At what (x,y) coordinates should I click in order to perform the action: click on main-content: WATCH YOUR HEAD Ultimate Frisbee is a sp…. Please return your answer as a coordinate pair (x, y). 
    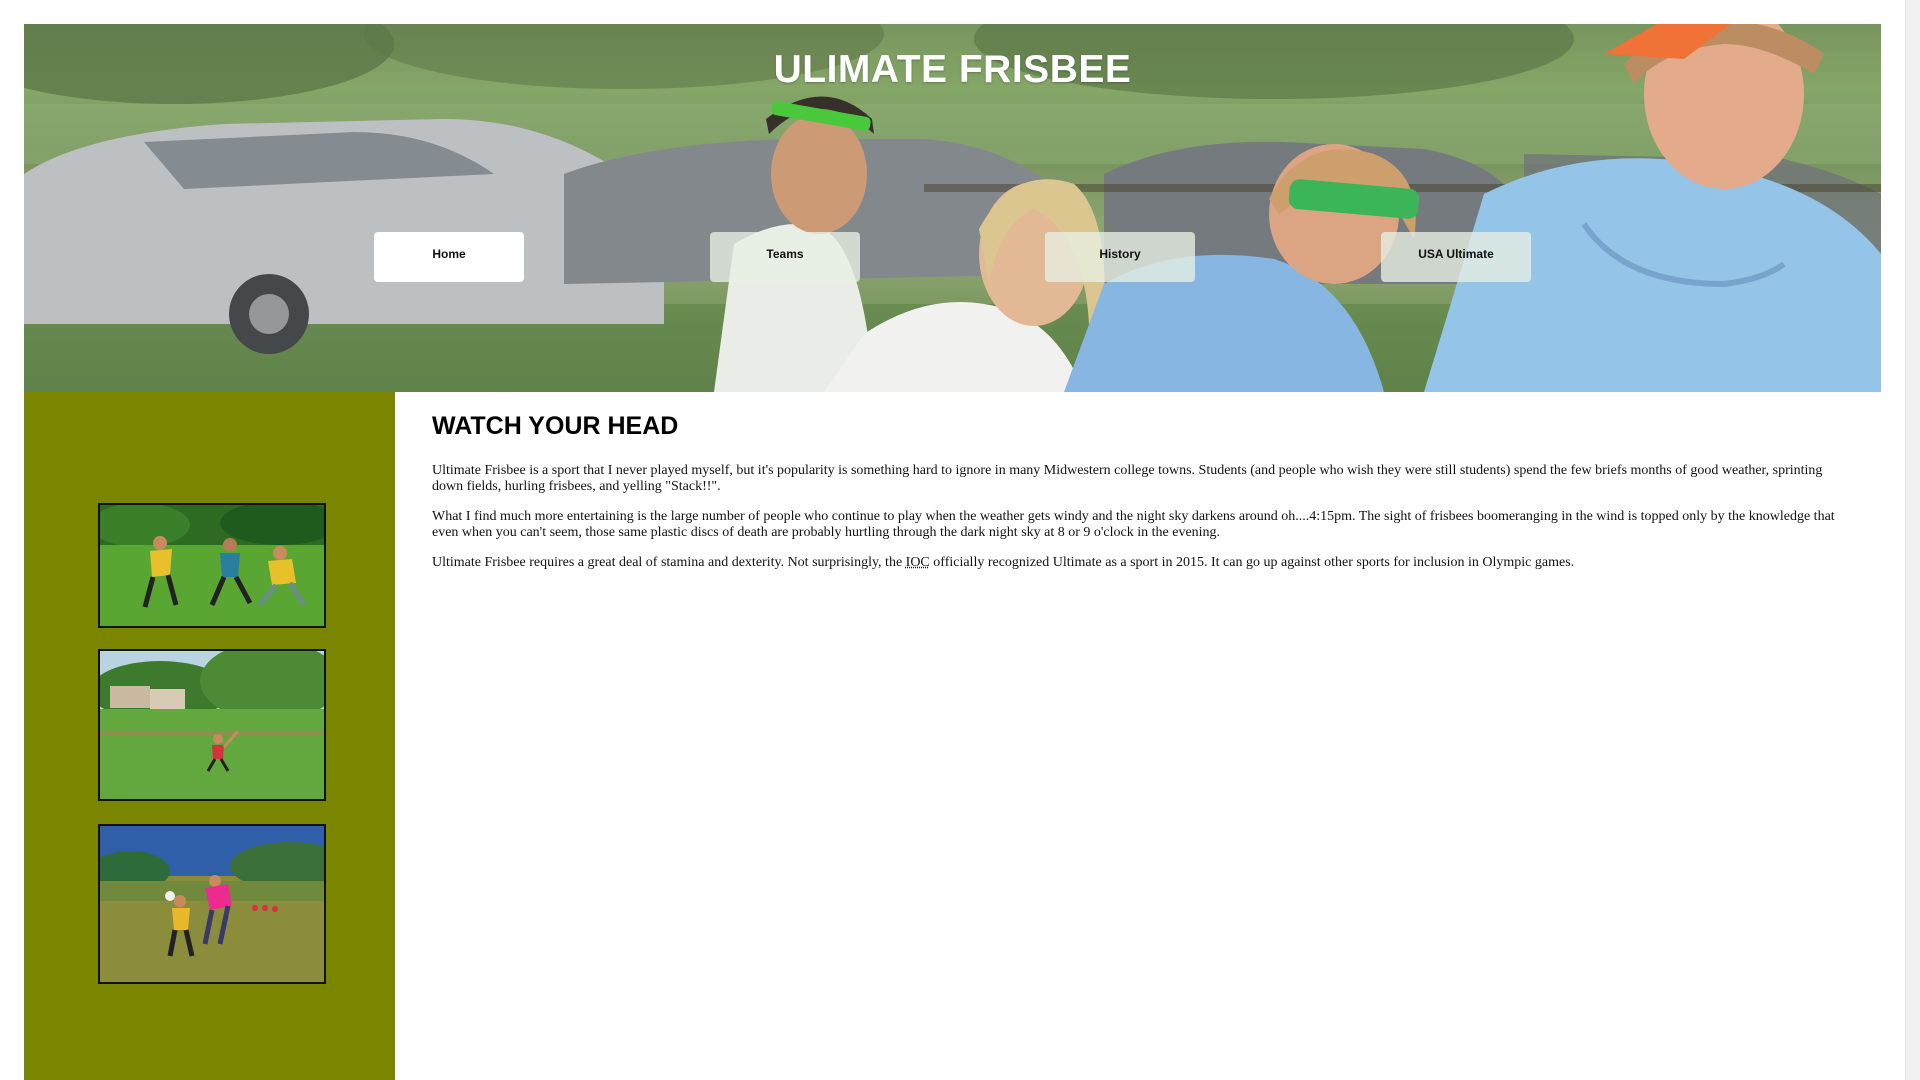
    Looking at the image, I should click on (1142, 488).